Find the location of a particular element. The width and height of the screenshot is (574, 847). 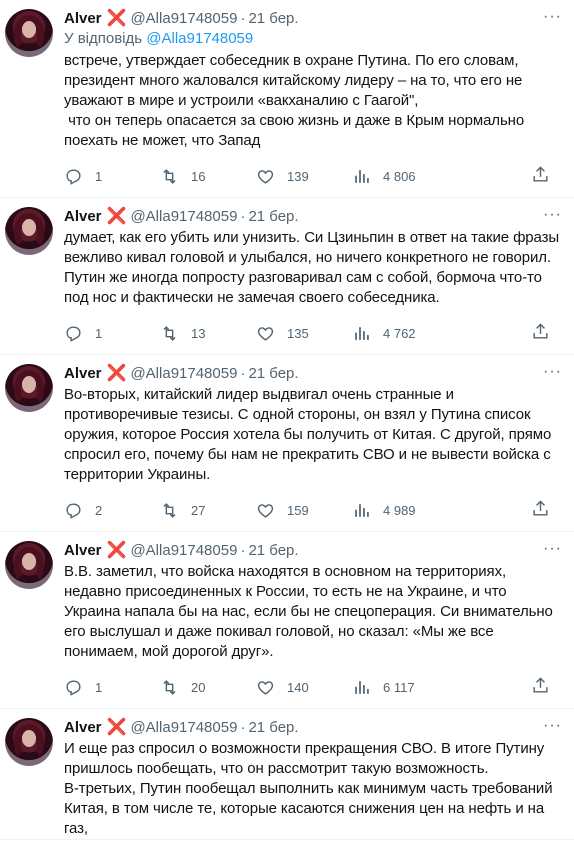

tweet-actions: 1 13 135 4 762 is located at coordinates (312, 333).